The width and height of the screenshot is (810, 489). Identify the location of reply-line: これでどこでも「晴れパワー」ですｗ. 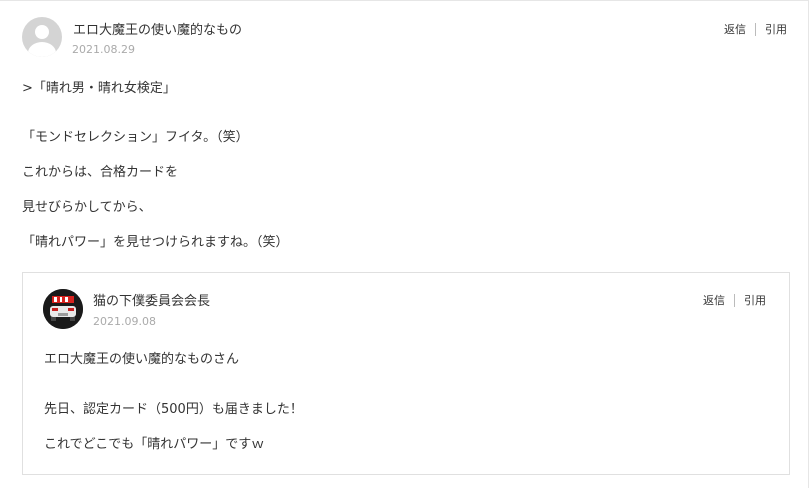
(154, 444).